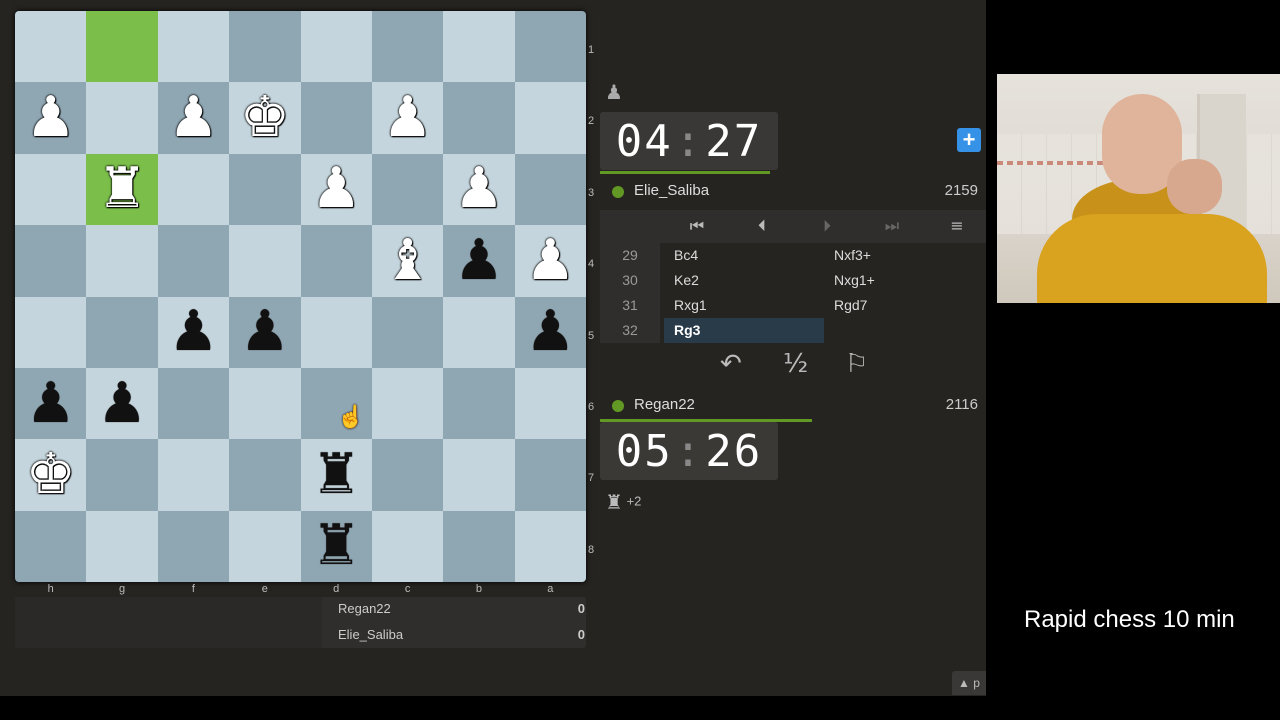  I want to click on square-c1, so click(407, 47).